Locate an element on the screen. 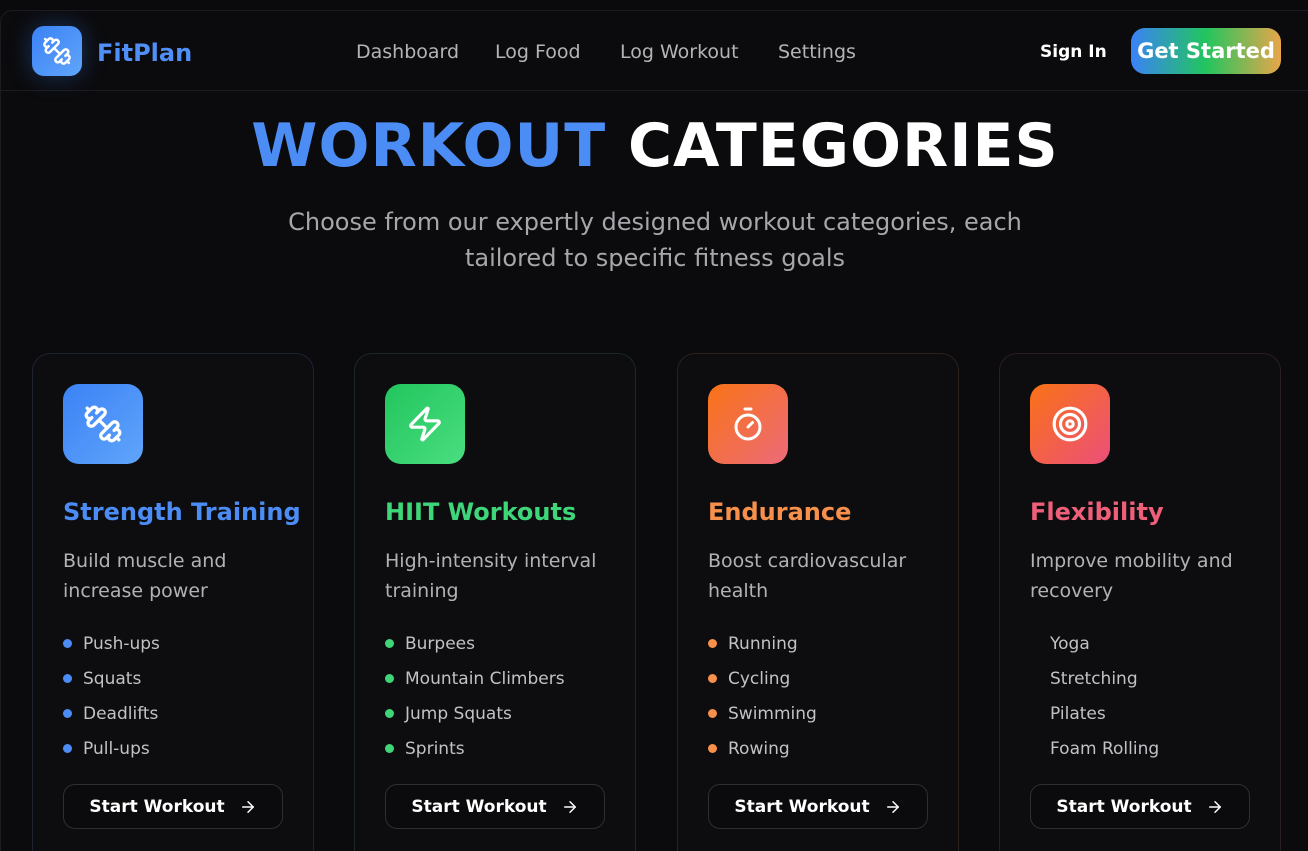 The image size is (1308, 851). list-item: Mountain Climbers is located at coordinates (475, 678).